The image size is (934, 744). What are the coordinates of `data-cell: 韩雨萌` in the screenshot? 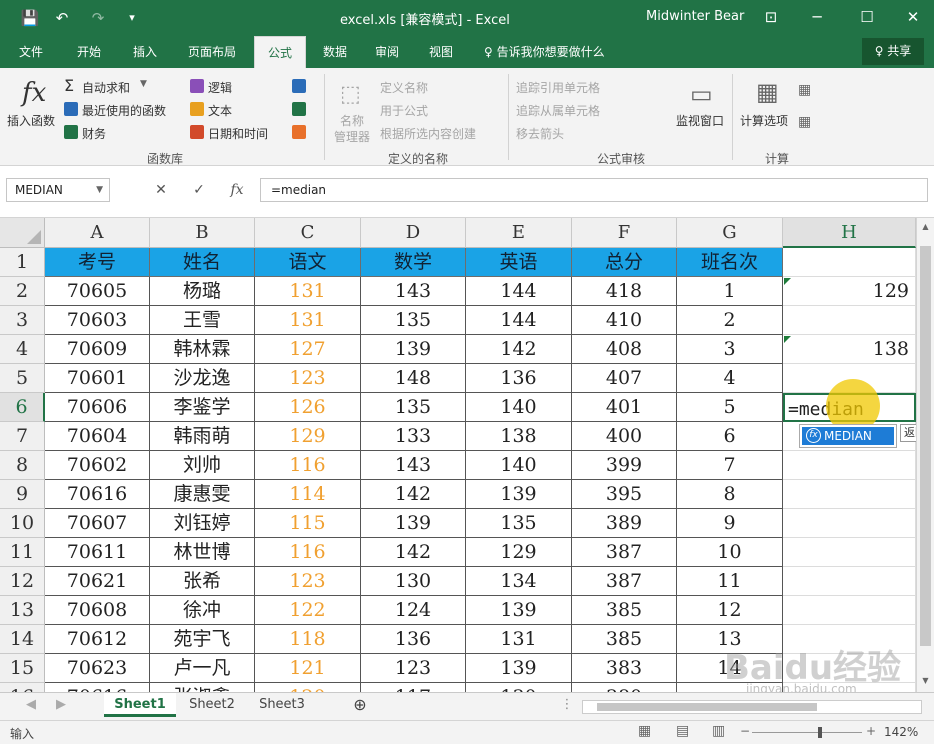 It's located at (202, 436).